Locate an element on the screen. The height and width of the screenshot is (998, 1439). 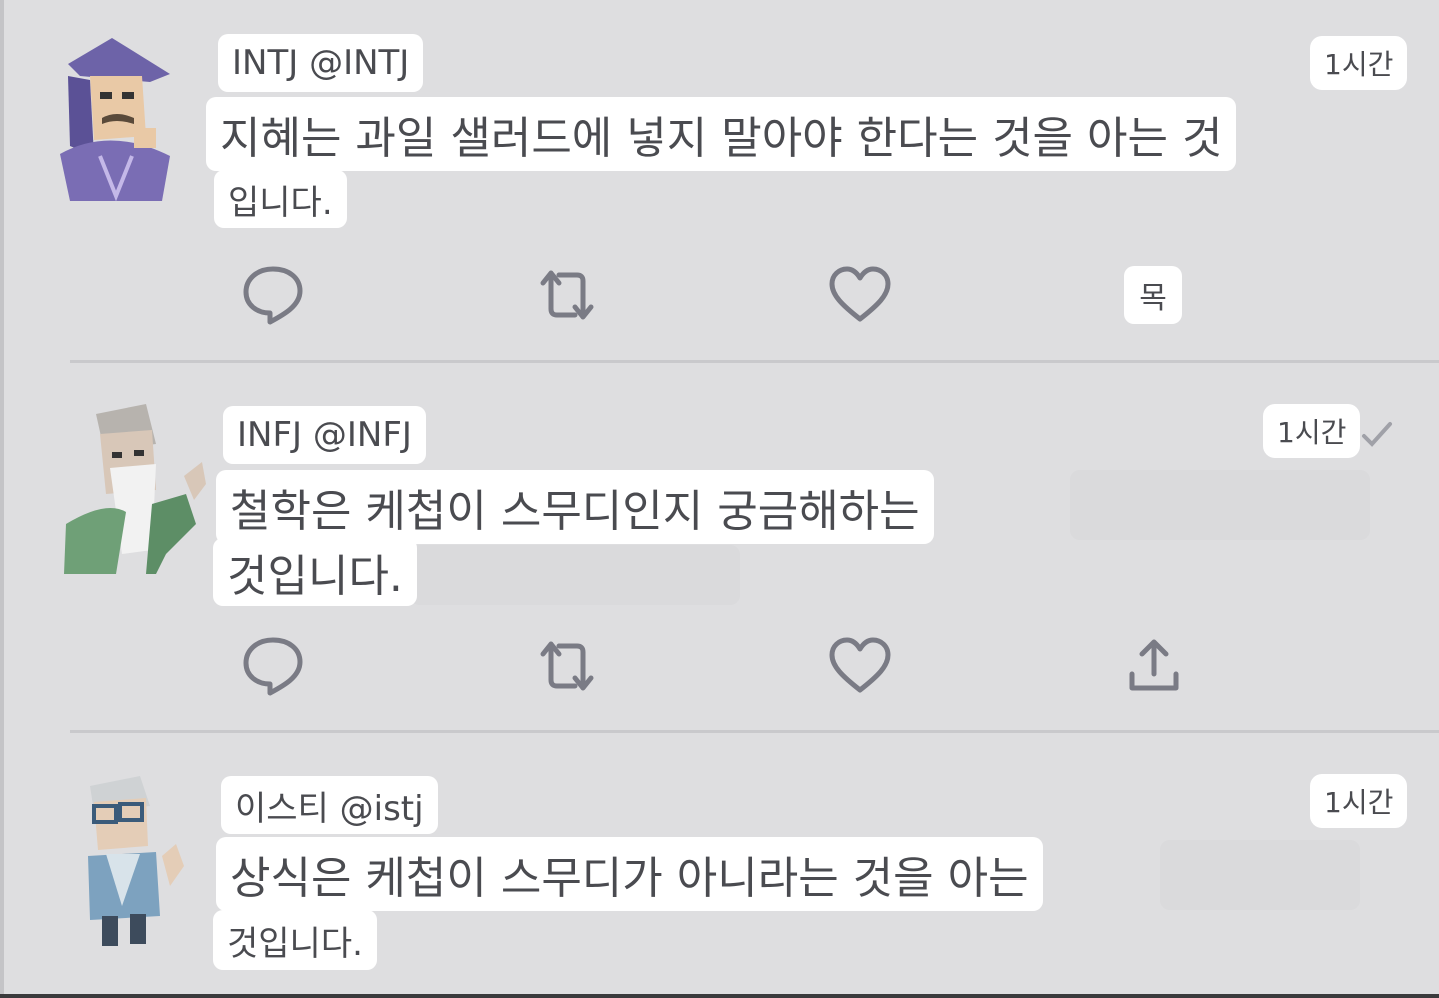
author-name: INFJ @INFJ is located at coordinates (324, 435).